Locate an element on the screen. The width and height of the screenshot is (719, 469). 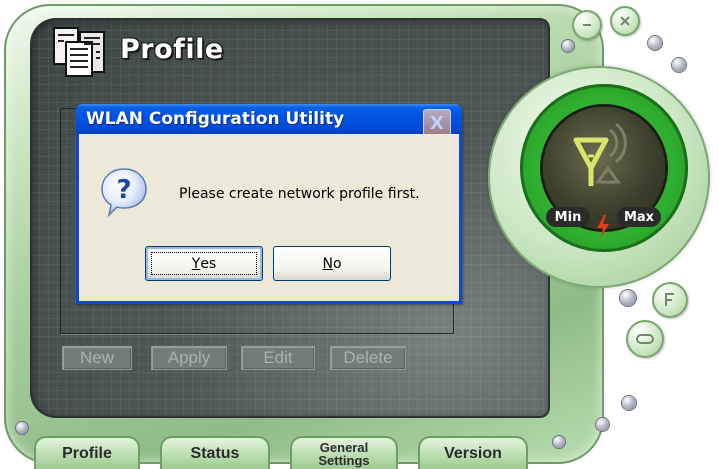
compact-mode-button is located at coordinates (670, 300).